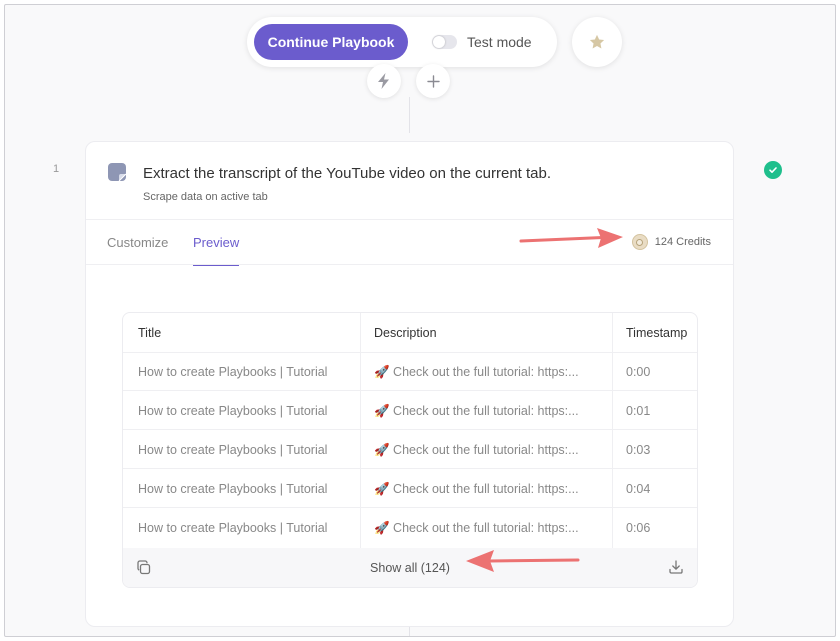 This screenshot has height=641, width=840. What do you see at coordinates (638, 489) in the screenshot?
I see `cell-timestamp: 0:04` at bounding box center [638, 489].